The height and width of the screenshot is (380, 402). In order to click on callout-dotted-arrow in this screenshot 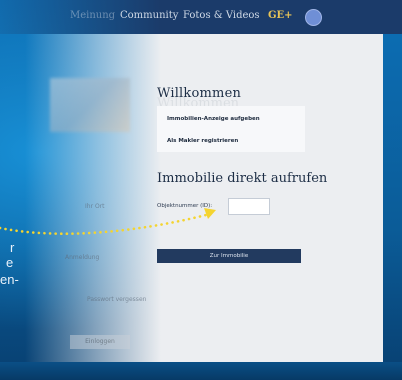, I will do `click(108, 222)`.